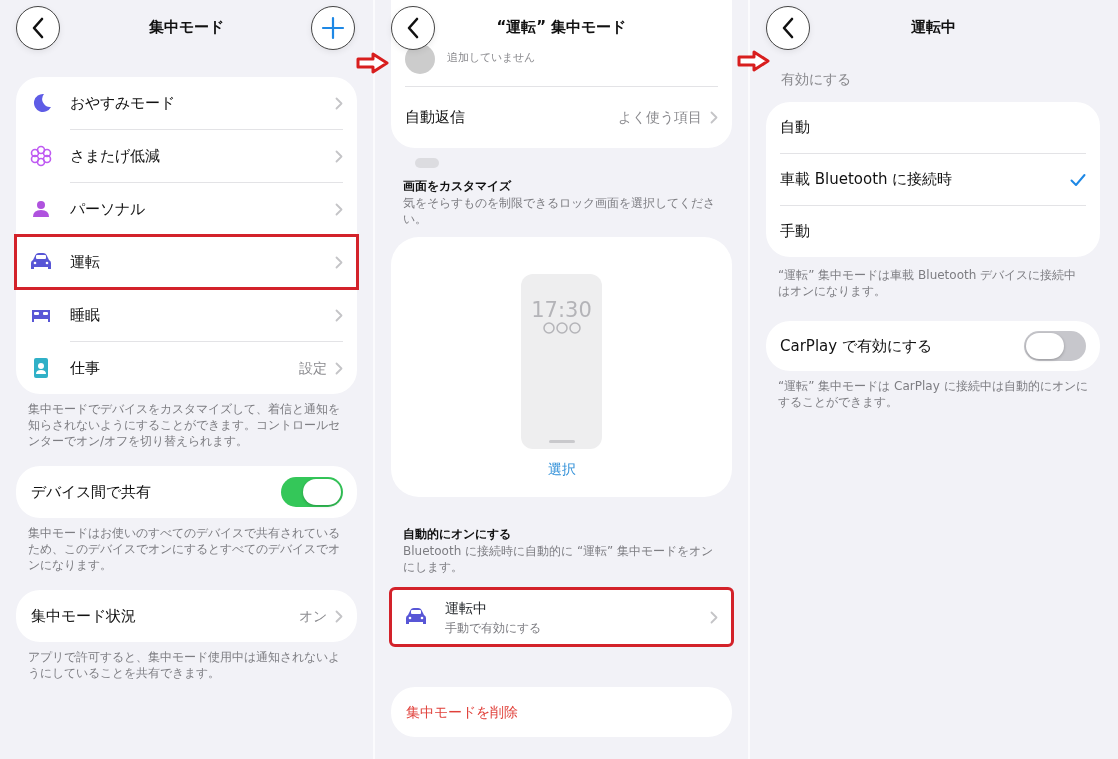 The height and width of the screenshot is (759, 1118). Describe the element at coordinates (561, 441) in the screenshot. I see `home-indicator` at that location.